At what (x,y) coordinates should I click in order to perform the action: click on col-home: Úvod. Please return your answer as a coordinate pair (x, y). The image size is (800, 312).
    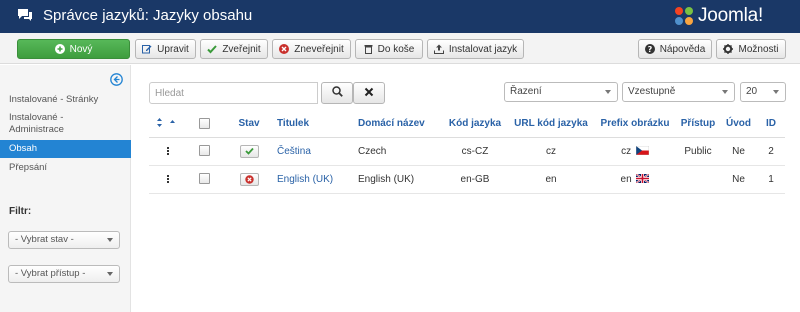
    Looking at the image, I should click on (738, 124).